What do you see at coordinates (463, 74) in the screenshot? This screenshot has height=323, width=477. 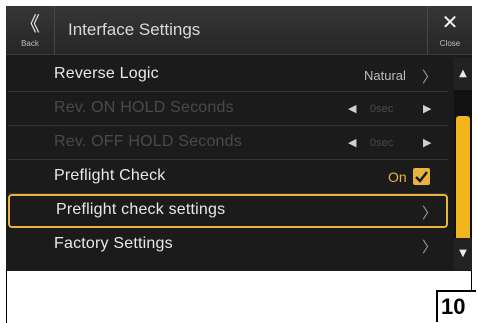 I see `scroll-up-icon: ▲` at bounding box center [463, 74].